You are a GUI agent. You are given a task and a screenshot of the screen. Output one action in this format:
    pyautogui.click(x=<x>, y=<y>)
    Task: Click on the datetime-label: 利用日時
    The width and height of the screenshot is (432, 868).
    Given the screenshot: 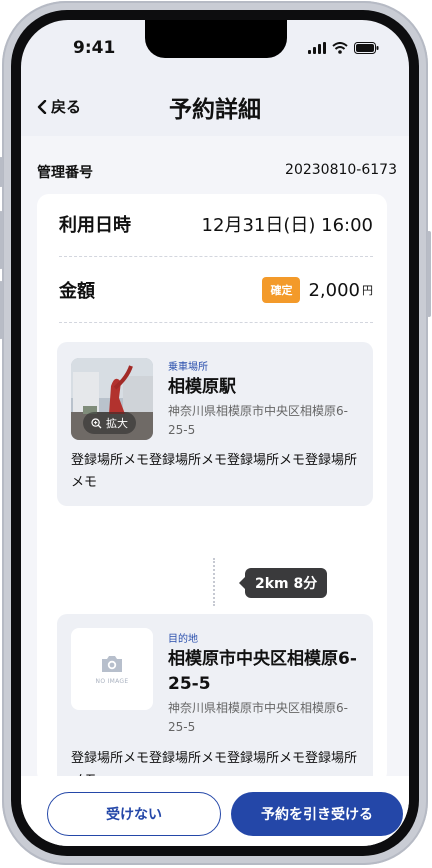 What is the action you would take?
    pyautogui.click(x=95, y=225)
    